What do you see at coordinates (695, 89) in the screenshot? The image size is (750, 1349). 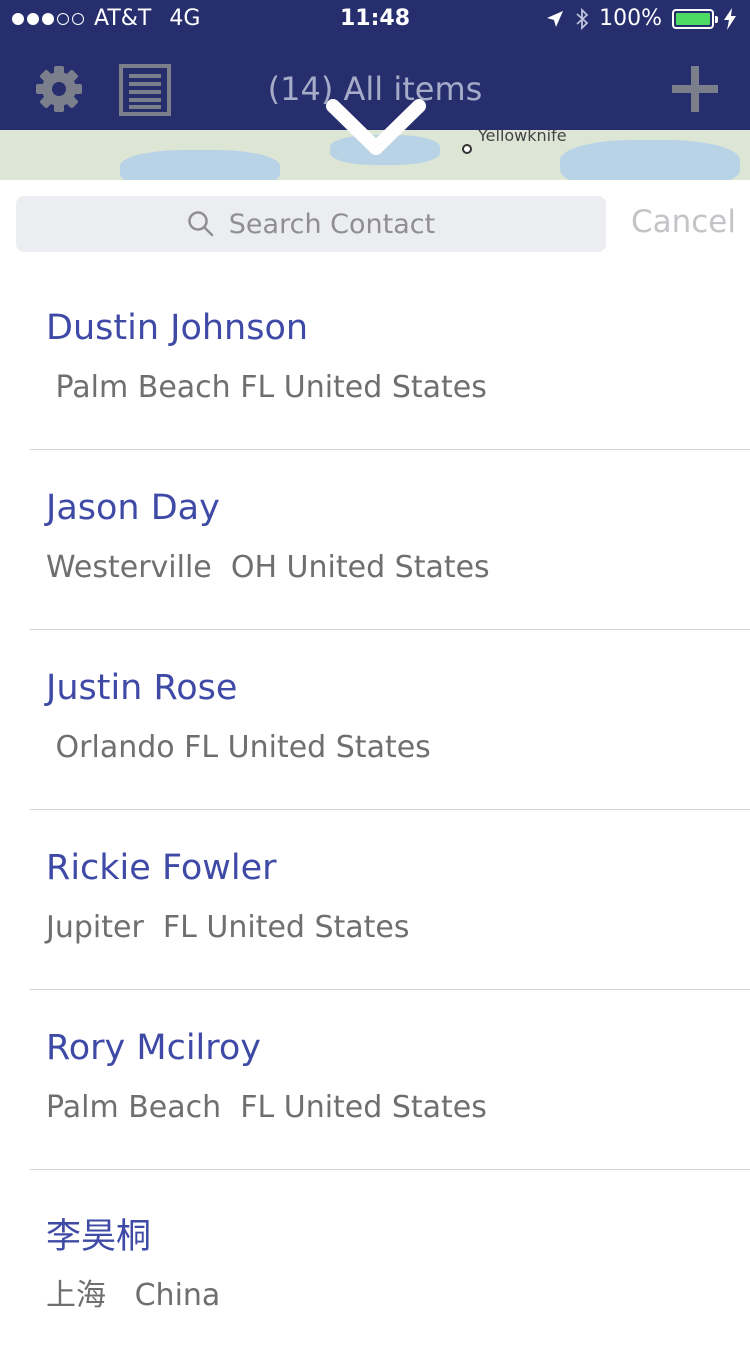 I see `plus-icon` at bounding box center [695, 89].